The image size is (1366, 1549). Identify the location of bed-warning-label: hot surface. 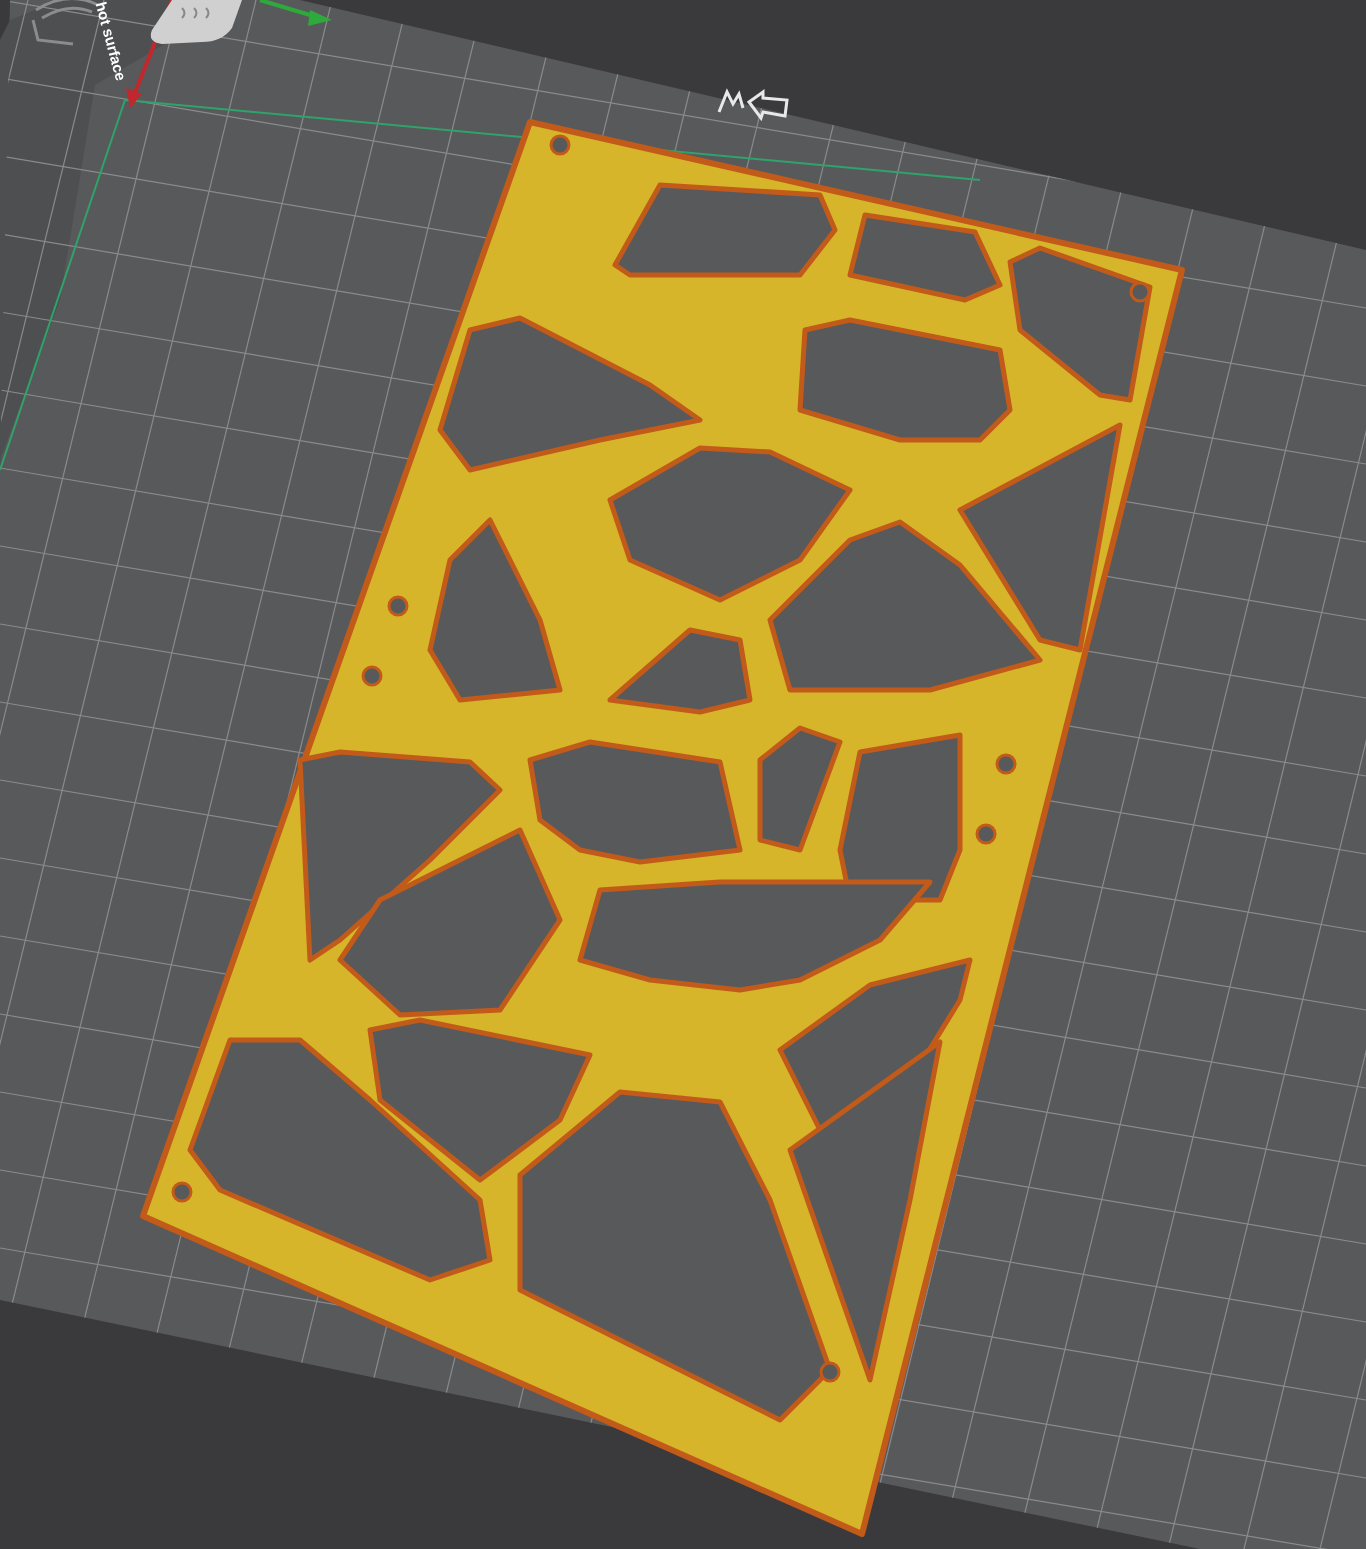
(111, 42).